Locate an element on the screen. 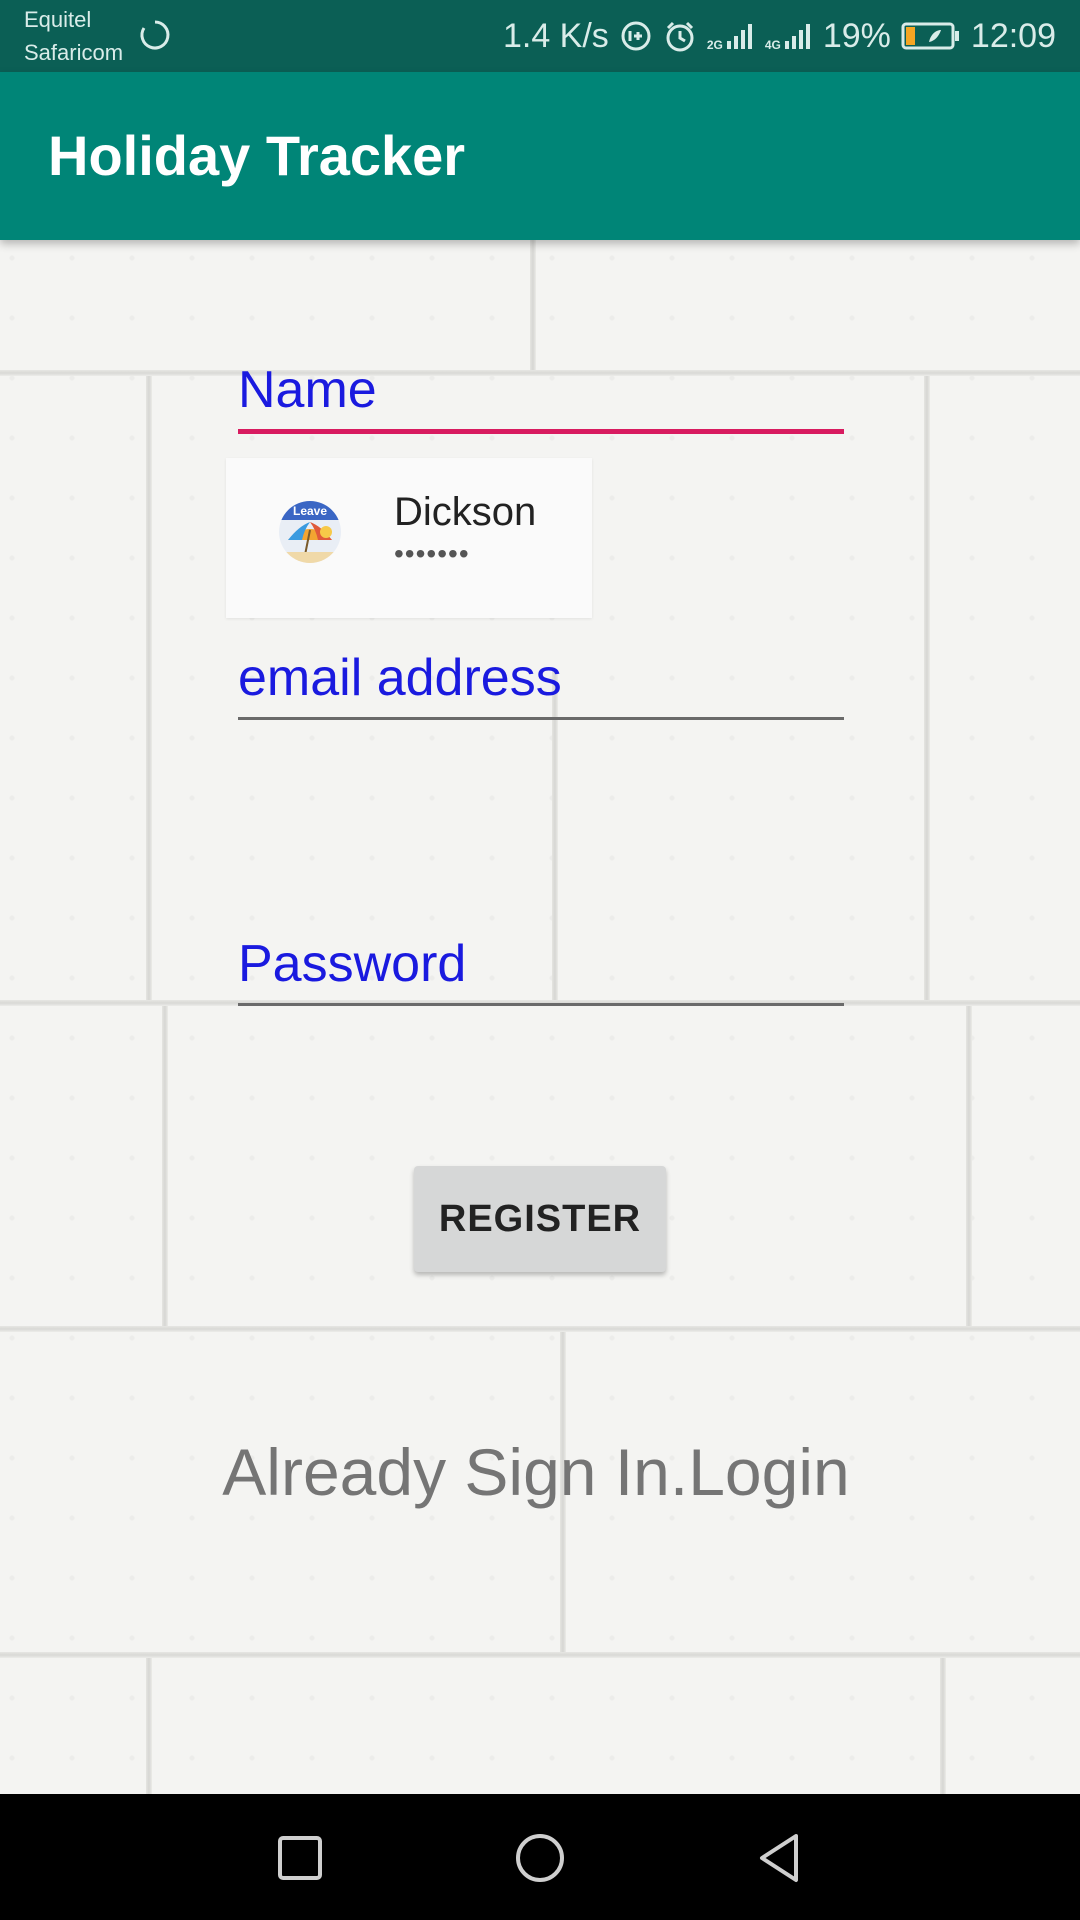 The image size is (1080, 1920). carrier-name-2: Safaricom is located at coordinates (74, 52).